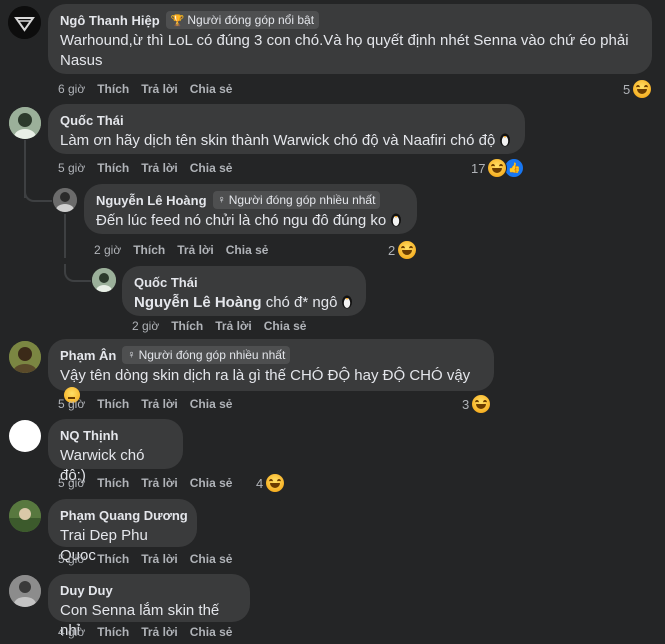 The width and height of the screenshot is (665, 644). I want to click on reaction-summary: 3, so click(477, 404).